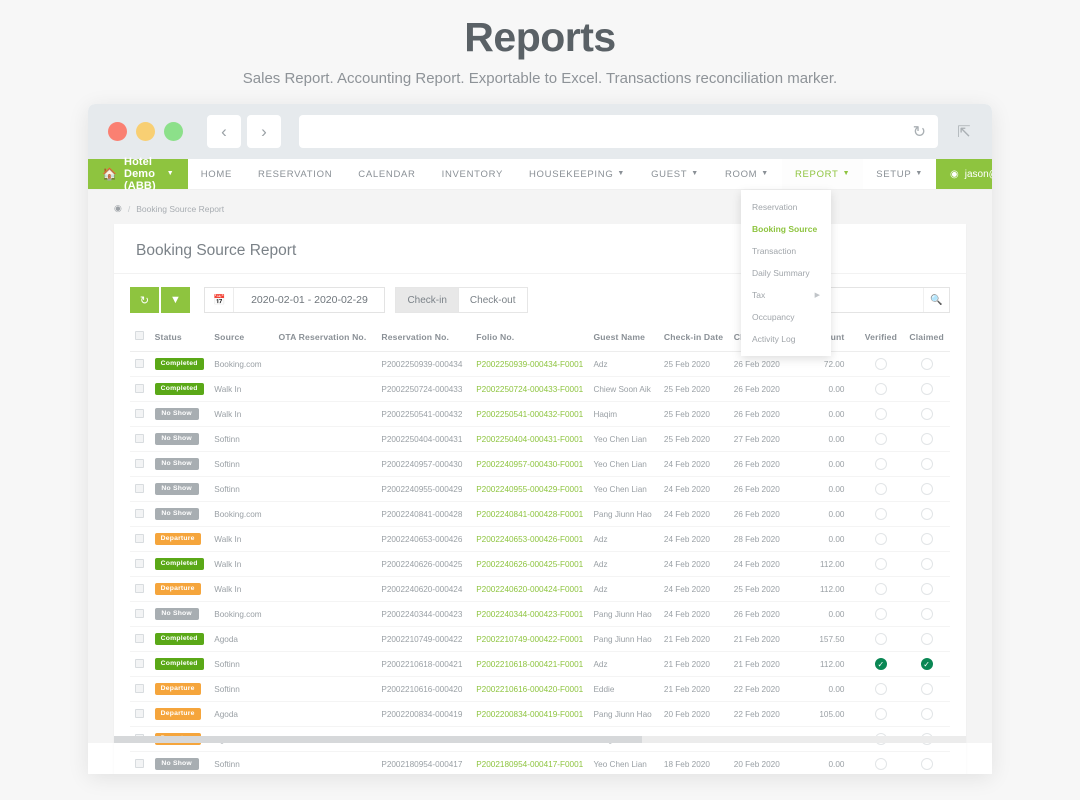 This screenshot has height=800, width=1080. What do you see at coordinates (786, 251) in the screenshot?
I see `dropdown-item-transaction: Transaction` at bounding box center [786, 251].